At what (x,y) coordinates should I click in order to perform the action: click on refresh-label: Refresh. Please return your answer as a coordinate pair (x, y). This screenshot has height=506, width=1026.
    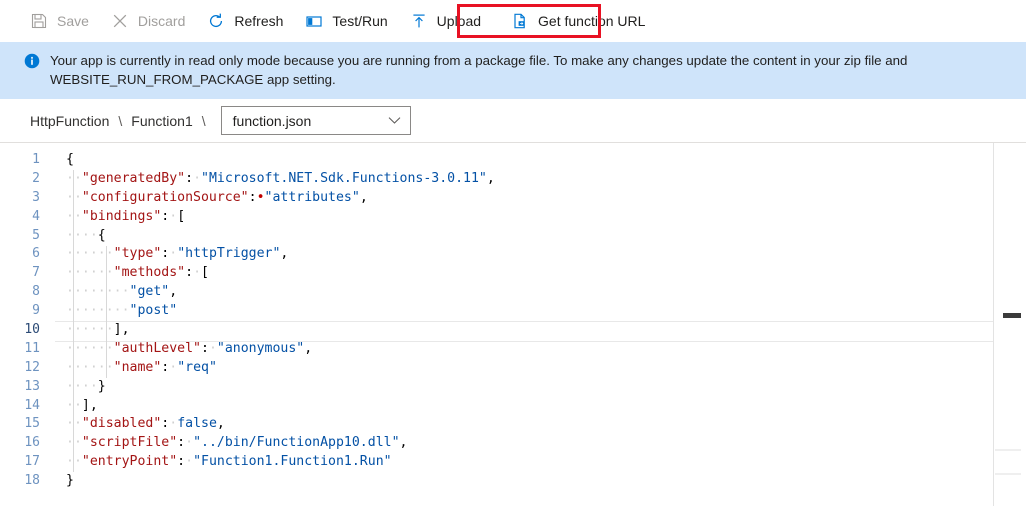
    Looking at the image, I should click on (259, 21).